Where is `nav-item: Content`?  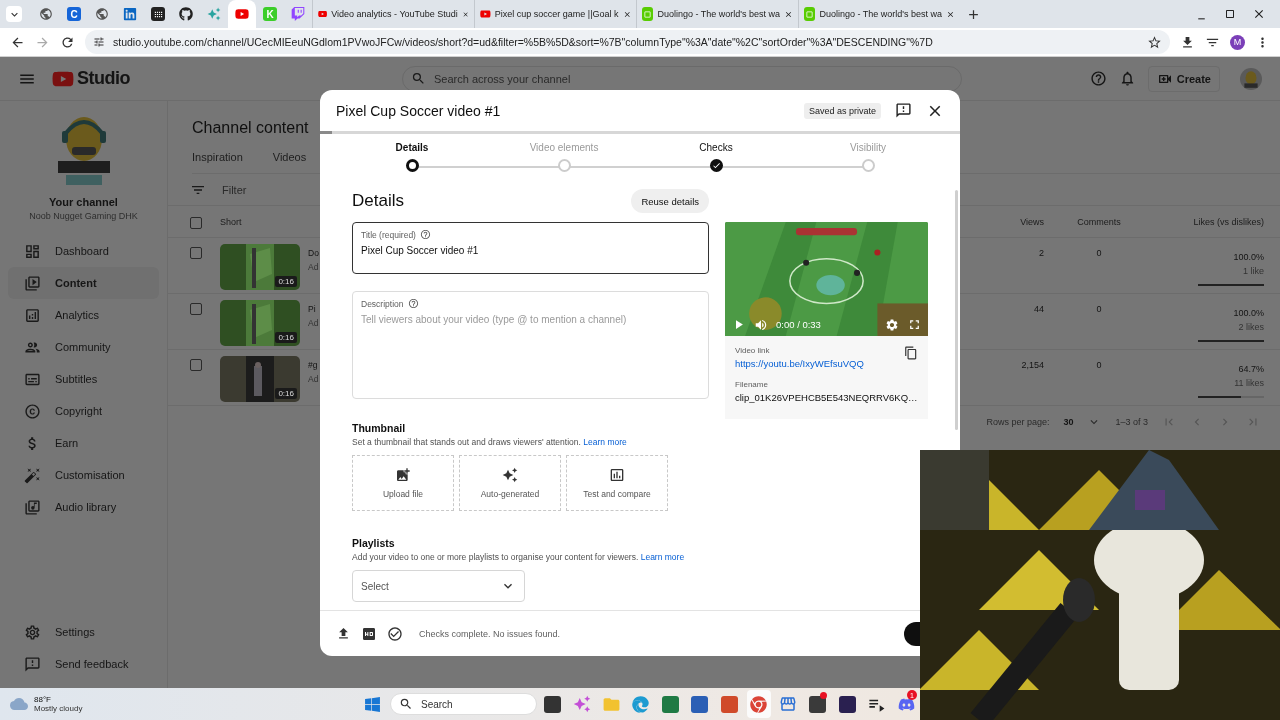
nav-item: Content is located at coordinates (83, 283).